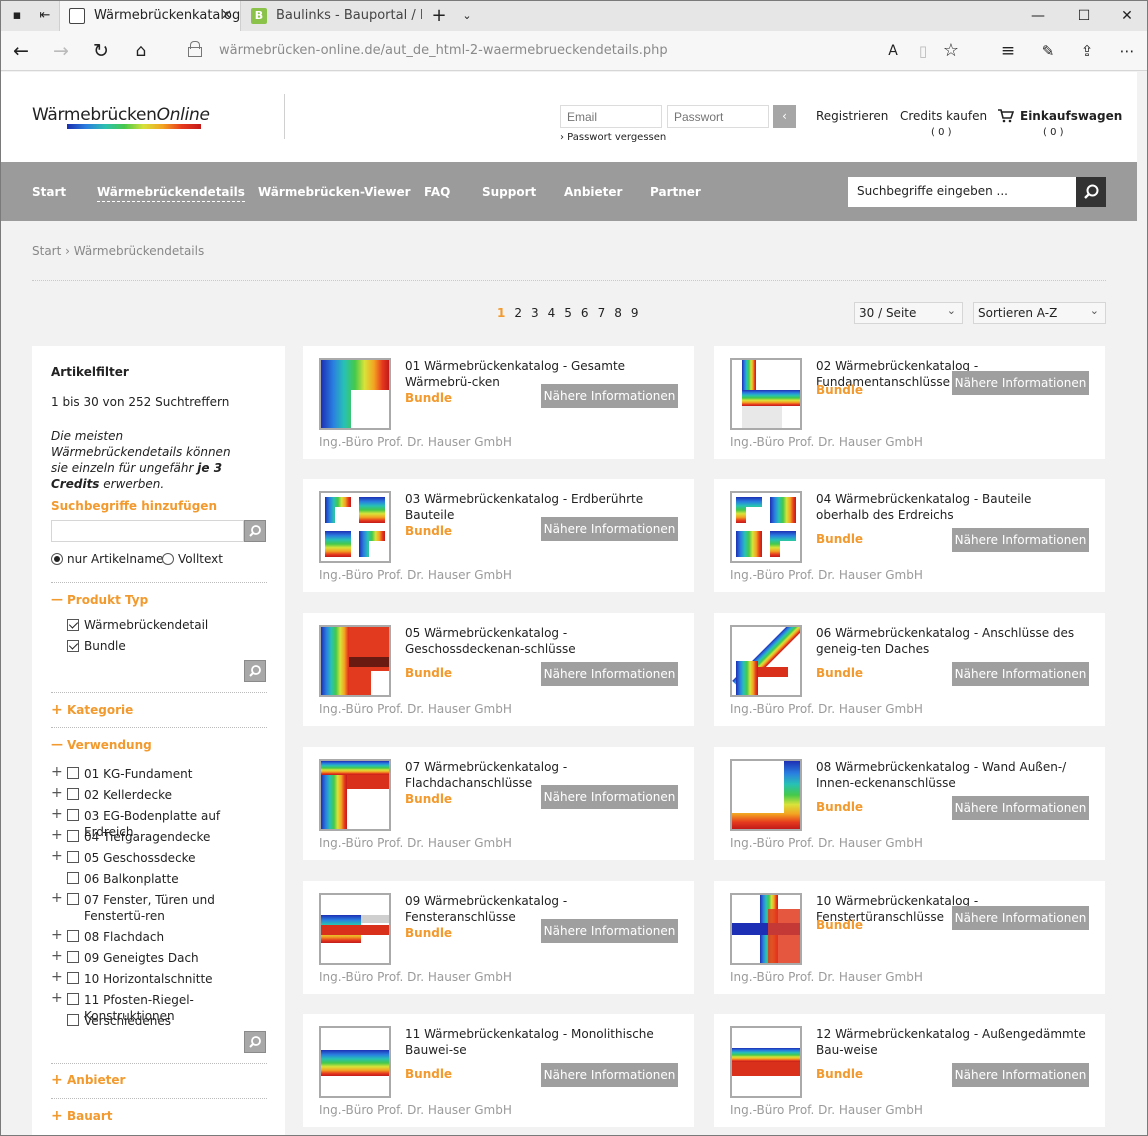  I want to click on set-aside-tabs-icon: ⇤, so click(45, 16).